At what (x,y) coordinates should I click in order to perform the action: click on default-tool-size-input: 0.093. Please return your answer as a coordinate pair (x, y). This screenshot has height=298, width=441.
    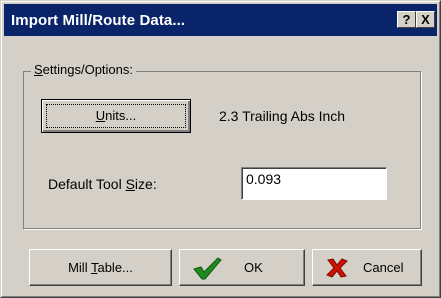
    Looking at the image, I should click on (314, 183).